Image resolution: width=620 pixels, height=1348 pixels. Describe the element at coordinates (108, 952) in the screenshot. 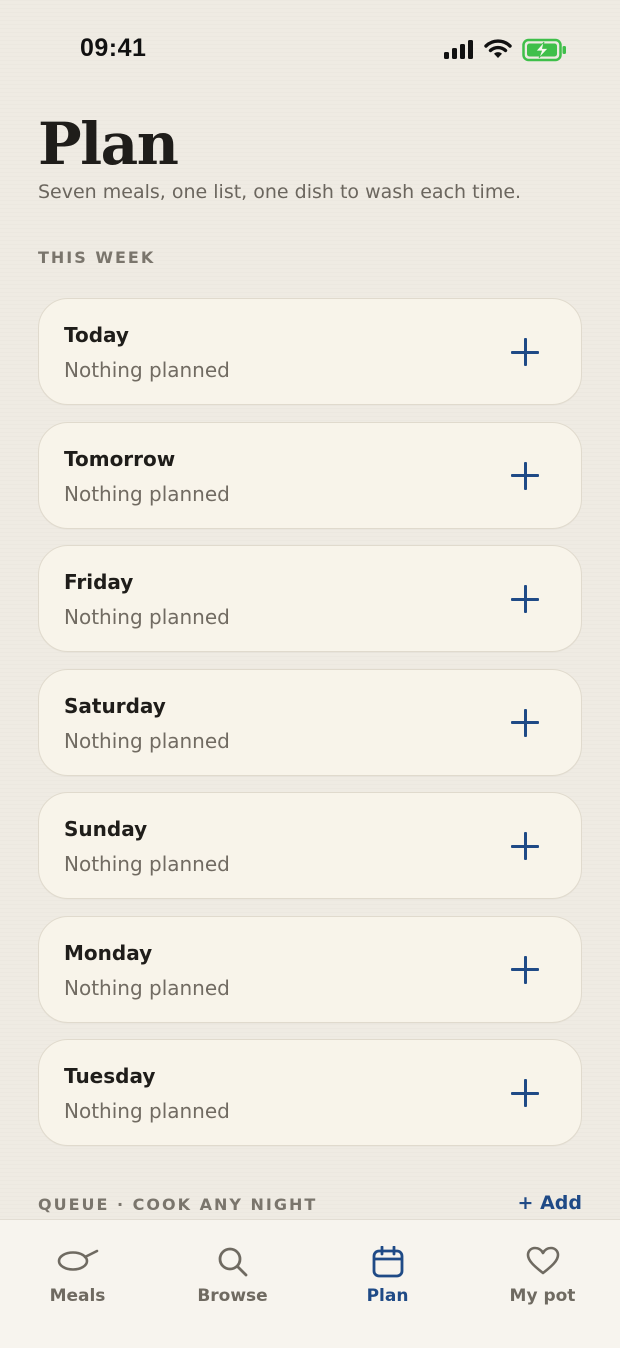

I see `day-name: Monday` at that location.